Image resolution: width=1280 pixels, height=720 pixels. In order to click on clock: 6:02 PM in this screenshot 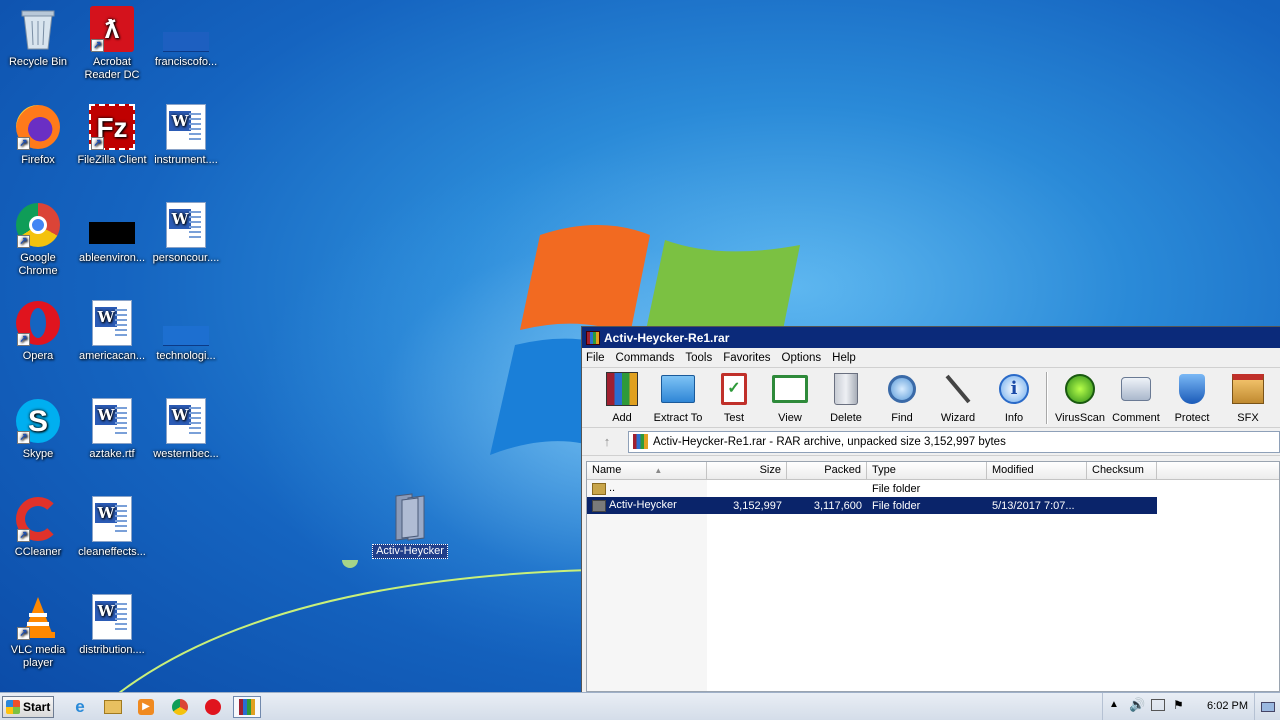, I will do `click(1227, 706)`.